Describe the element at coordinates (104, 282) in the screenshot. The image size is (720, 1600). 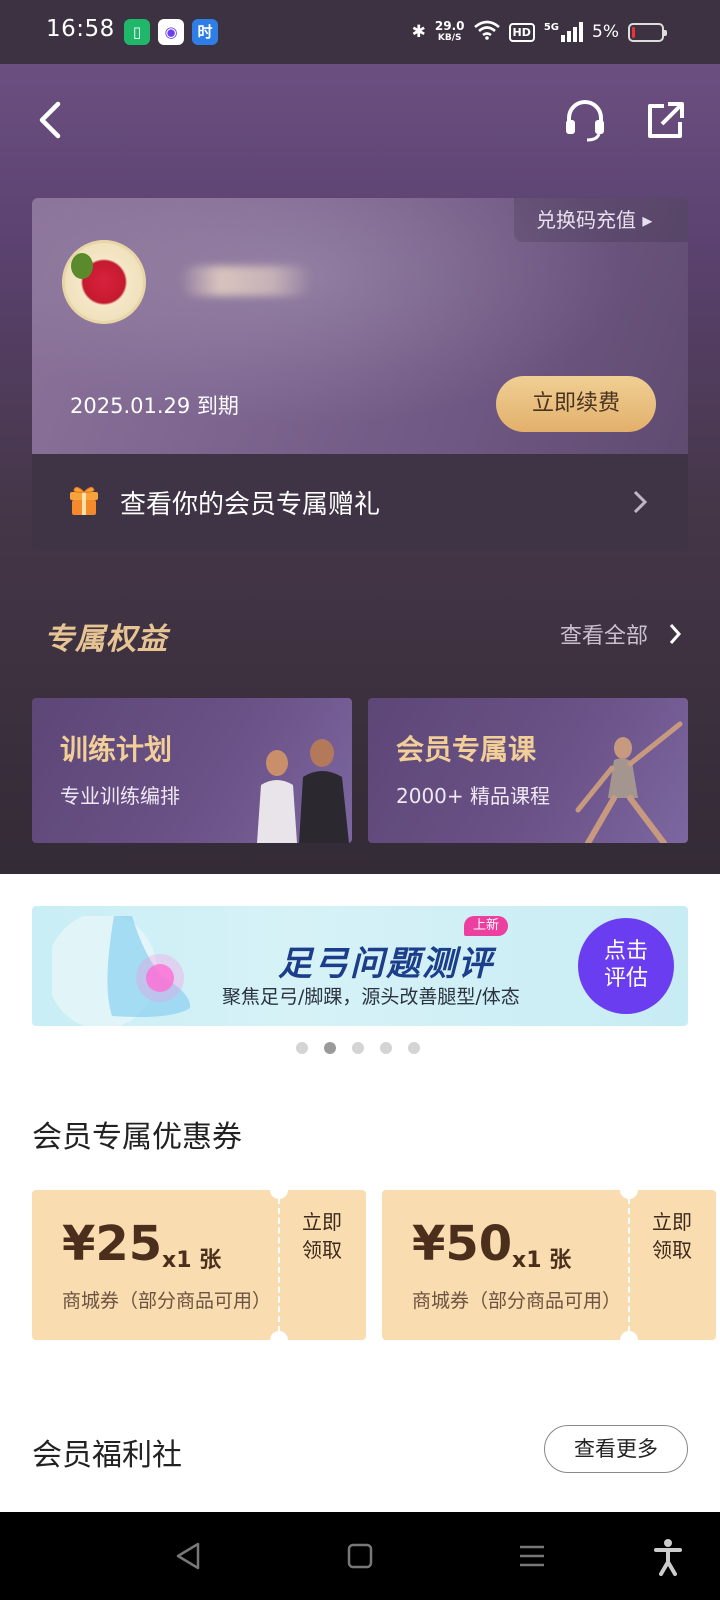
I see `avatar` at that location.